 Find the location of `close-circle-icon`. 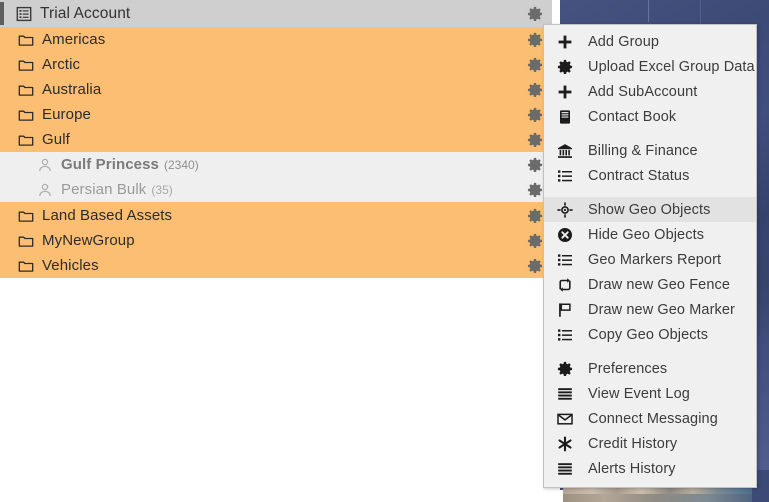

close-circle-icon is located at coordinates (565, 235).